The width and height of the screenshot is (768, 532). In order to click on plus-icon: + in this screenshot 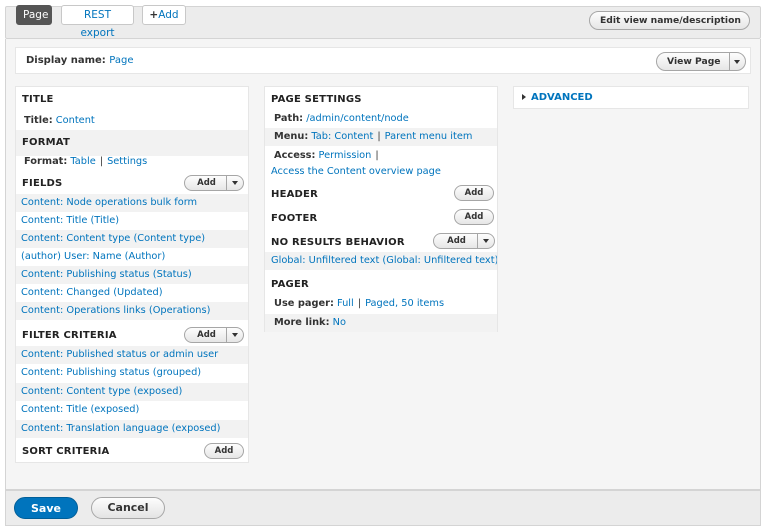, I will do `click(154, 15)`.